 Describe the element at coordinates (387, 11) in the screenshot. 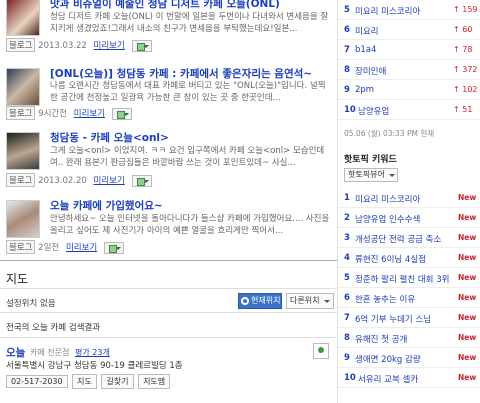

I see `rank-keyword: 미요리 미스코리아` at that location.